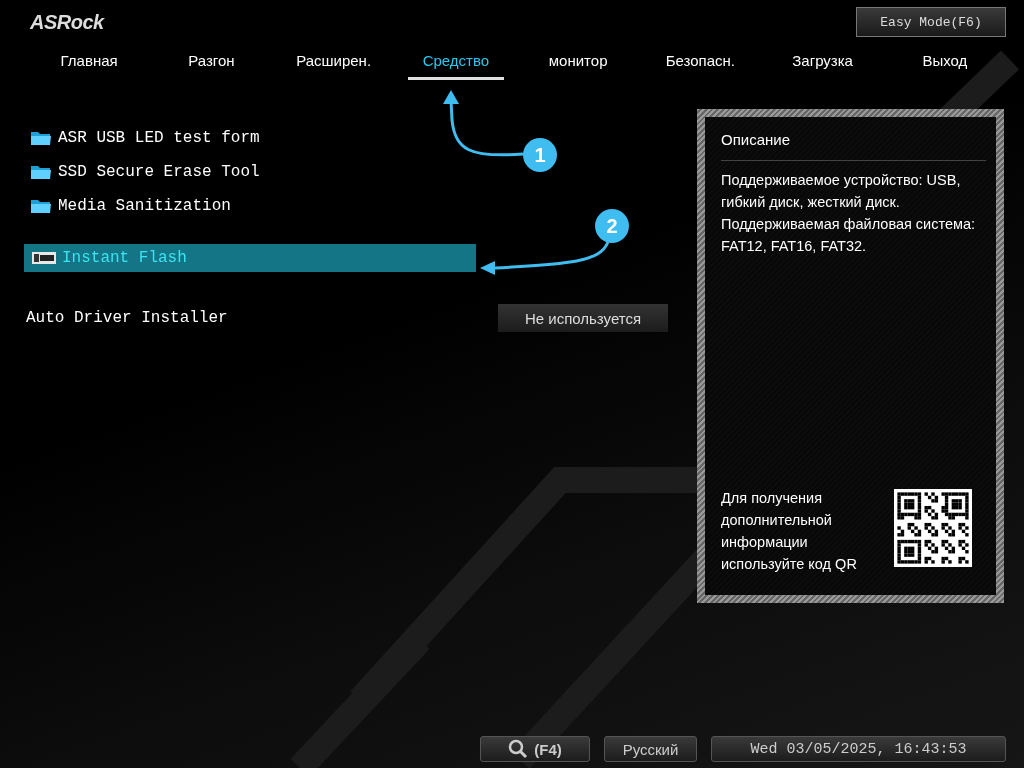 This screenshot has height=768, width=1024. What do you see at coordinates (789, 531) in the screenshot?
I see `qr-hint-text: Для получения дополнительной информации используйте код QR` at bounding box center [789, 531].